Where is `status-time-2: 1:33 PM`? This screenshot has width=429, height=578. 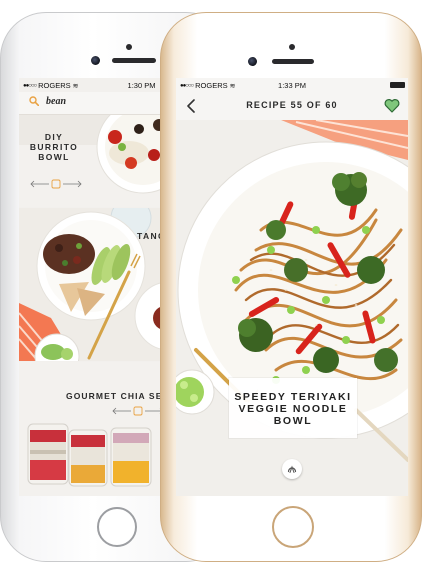
status-time-2: 1:33 PM is located at coordinates (292, 85).